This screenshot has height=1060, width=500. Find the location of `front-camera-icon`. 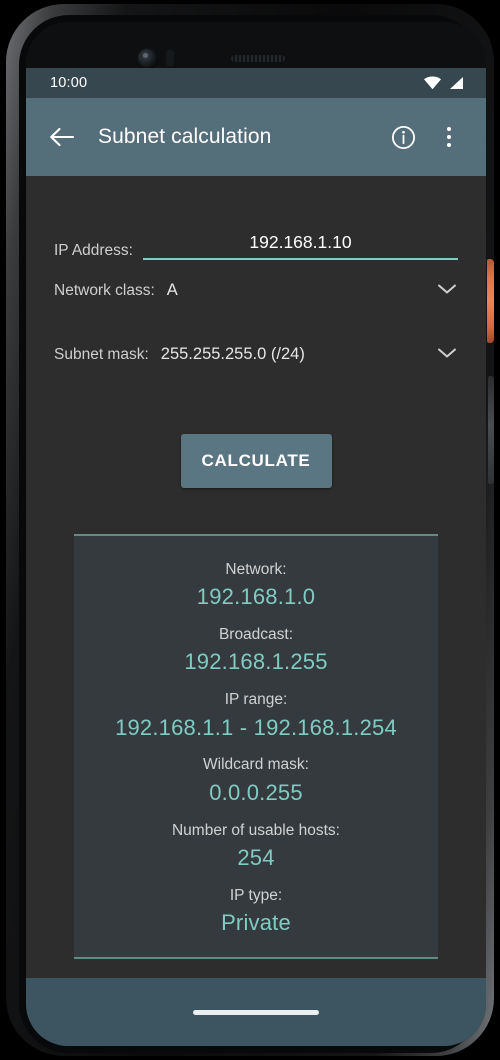

front-camera-icon is located at coordinates (147, 58).